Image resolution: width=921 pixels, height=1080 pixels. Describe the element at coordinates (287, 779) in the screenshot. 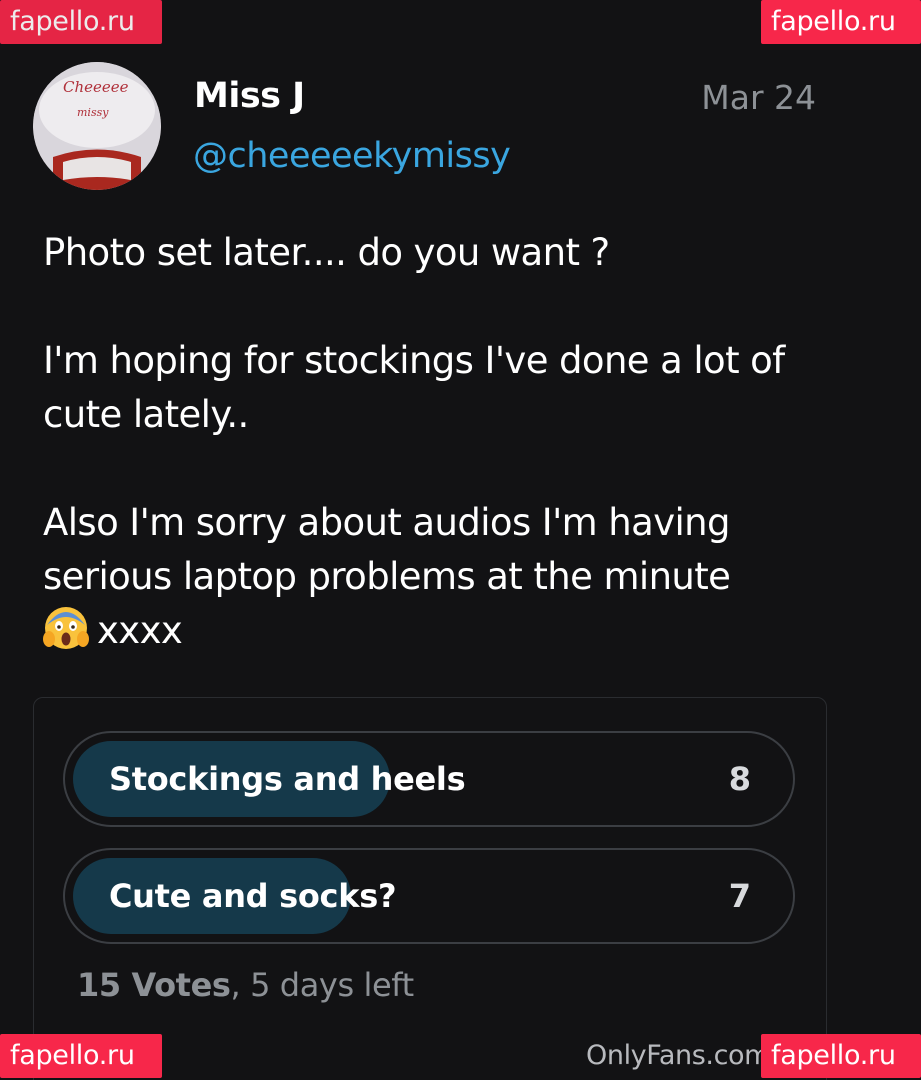

I see `poll-option-label: Stockings and heels` at that location.